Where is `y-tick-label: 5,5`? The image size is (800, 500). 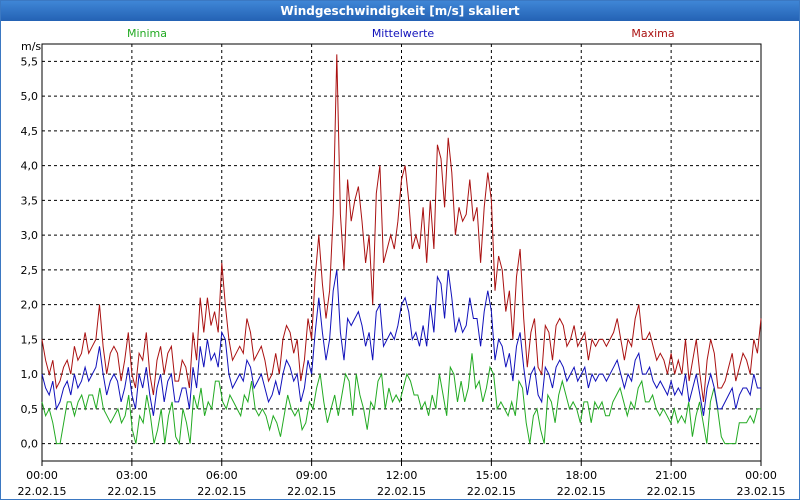 y-tick-label: 5,5 is located at coordinates (30, 61).